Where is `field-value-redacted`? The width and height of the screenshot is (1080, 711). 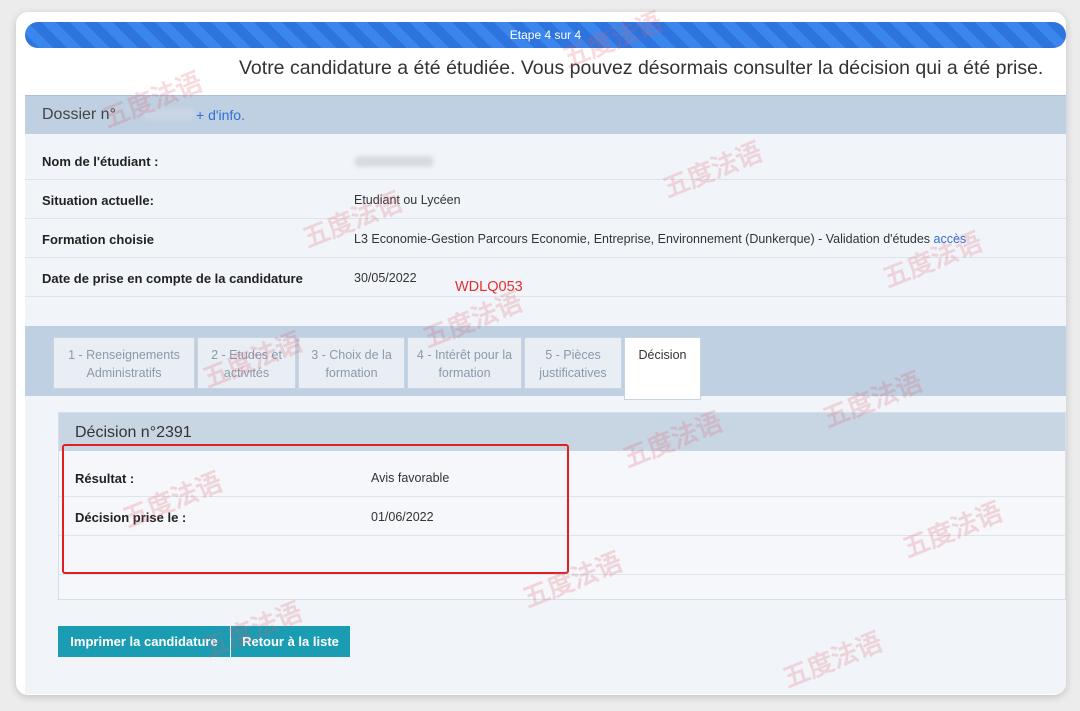 field-value-redacted is located at coordinates (394, 161).